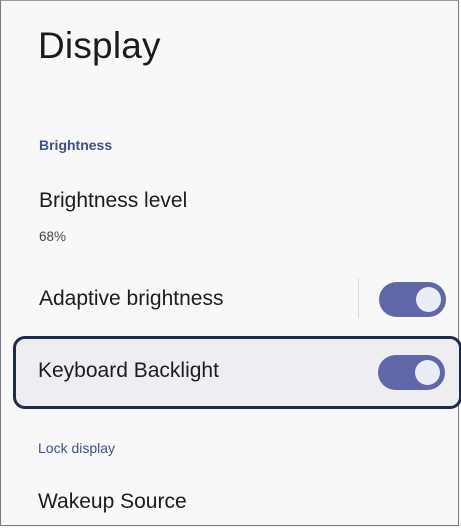 The image size is (461, 528). What do you see at coordinates (77, 448) in the screenshot?
I see `section-header-lock-display: Lock display` at bounding box center [77, 448].